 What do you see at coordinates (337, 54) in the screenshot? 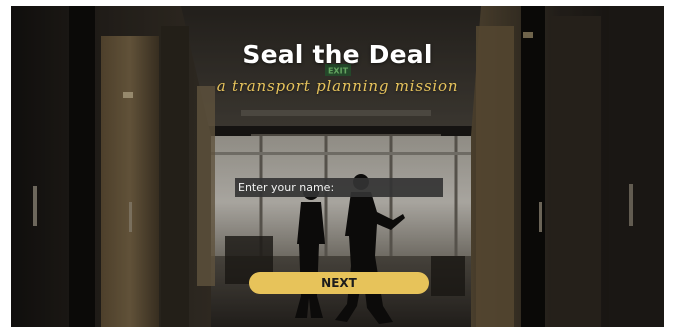
I see `game-title: Seal the Deal` at bounding box center [337, 54].